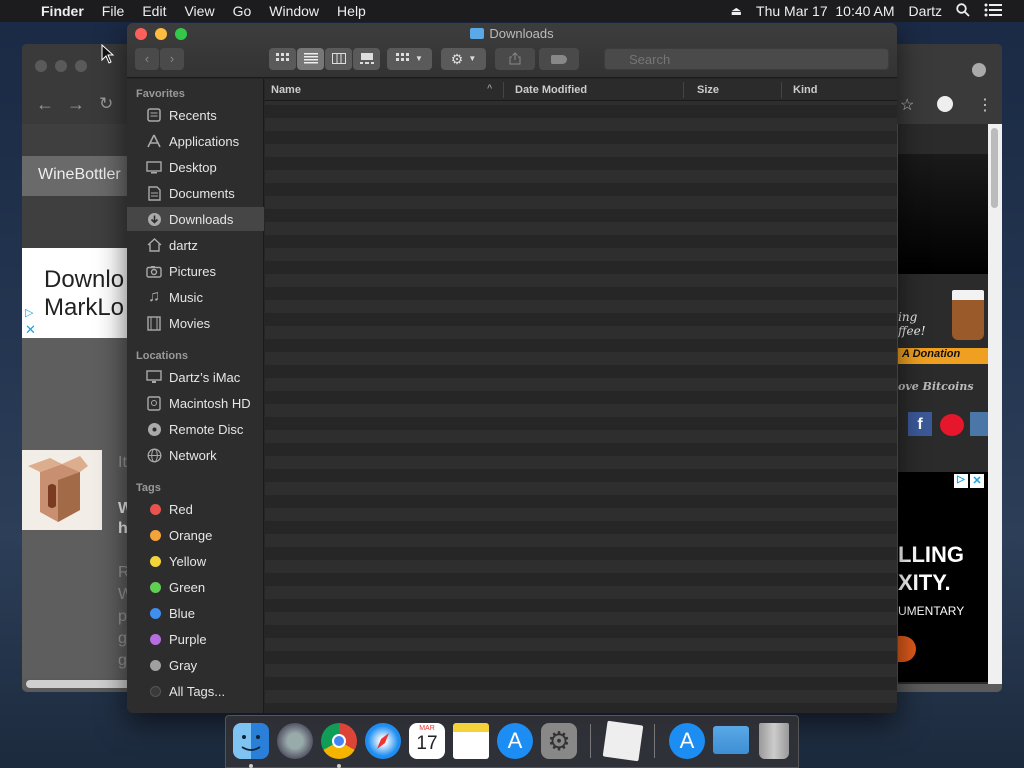  Describe the element at coordinates (195, 297) in the screenshot. I see `sidebar-item-music: ♫ Music` at that location.